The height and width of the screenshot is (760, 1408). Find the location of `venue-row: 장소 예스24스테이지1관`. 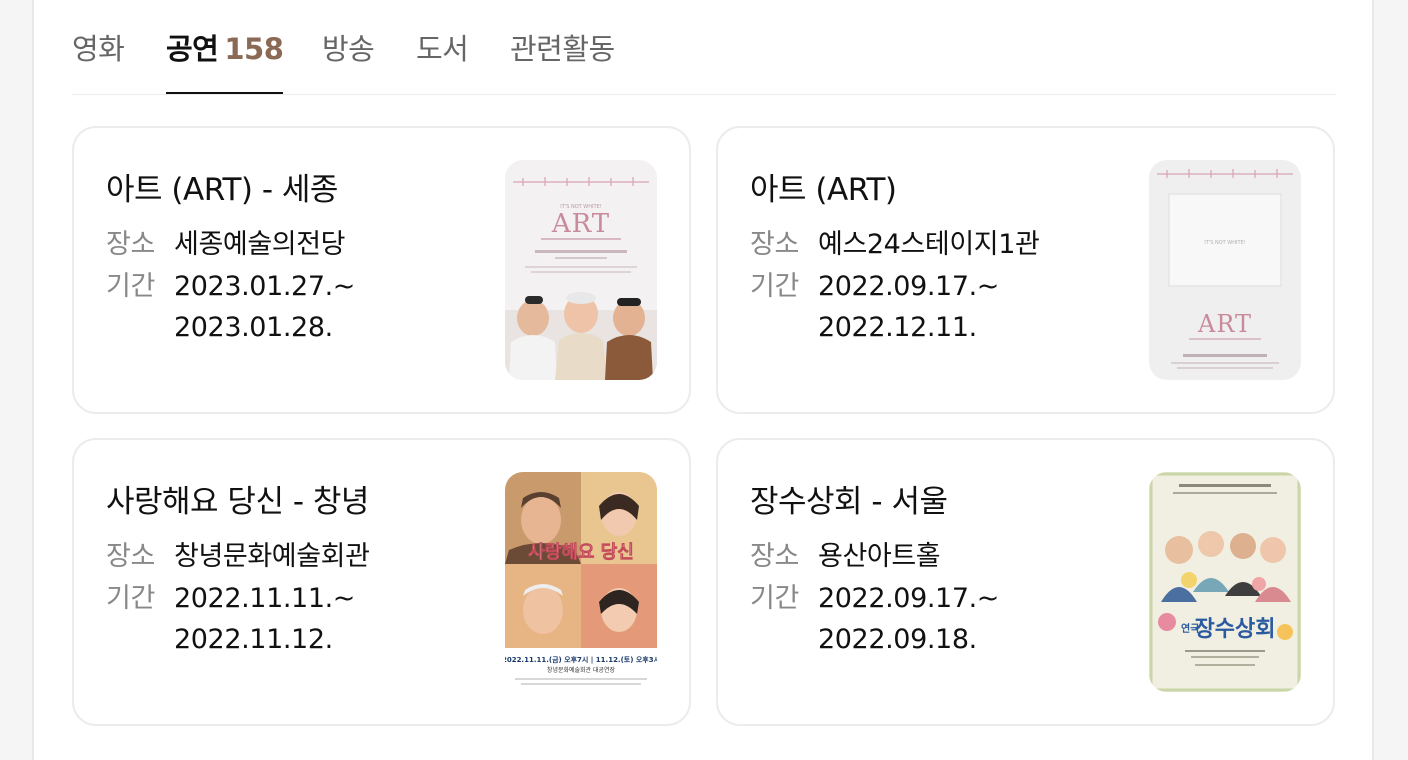

venue-row: 장소 예스24스테이지1관 is located at coordinates (895, 244).